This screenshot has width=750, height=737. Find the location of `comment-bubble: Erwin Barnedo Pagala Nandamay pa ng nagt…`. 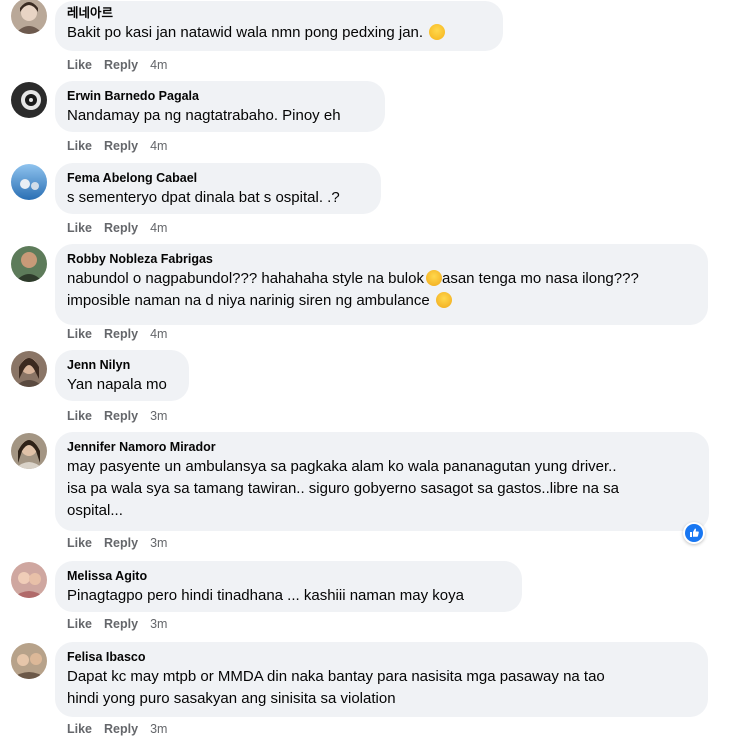

comment-bubble: Erwin Barnedo Pagala Nandamay pa ng nagt… is located at coordinates (220, 106).